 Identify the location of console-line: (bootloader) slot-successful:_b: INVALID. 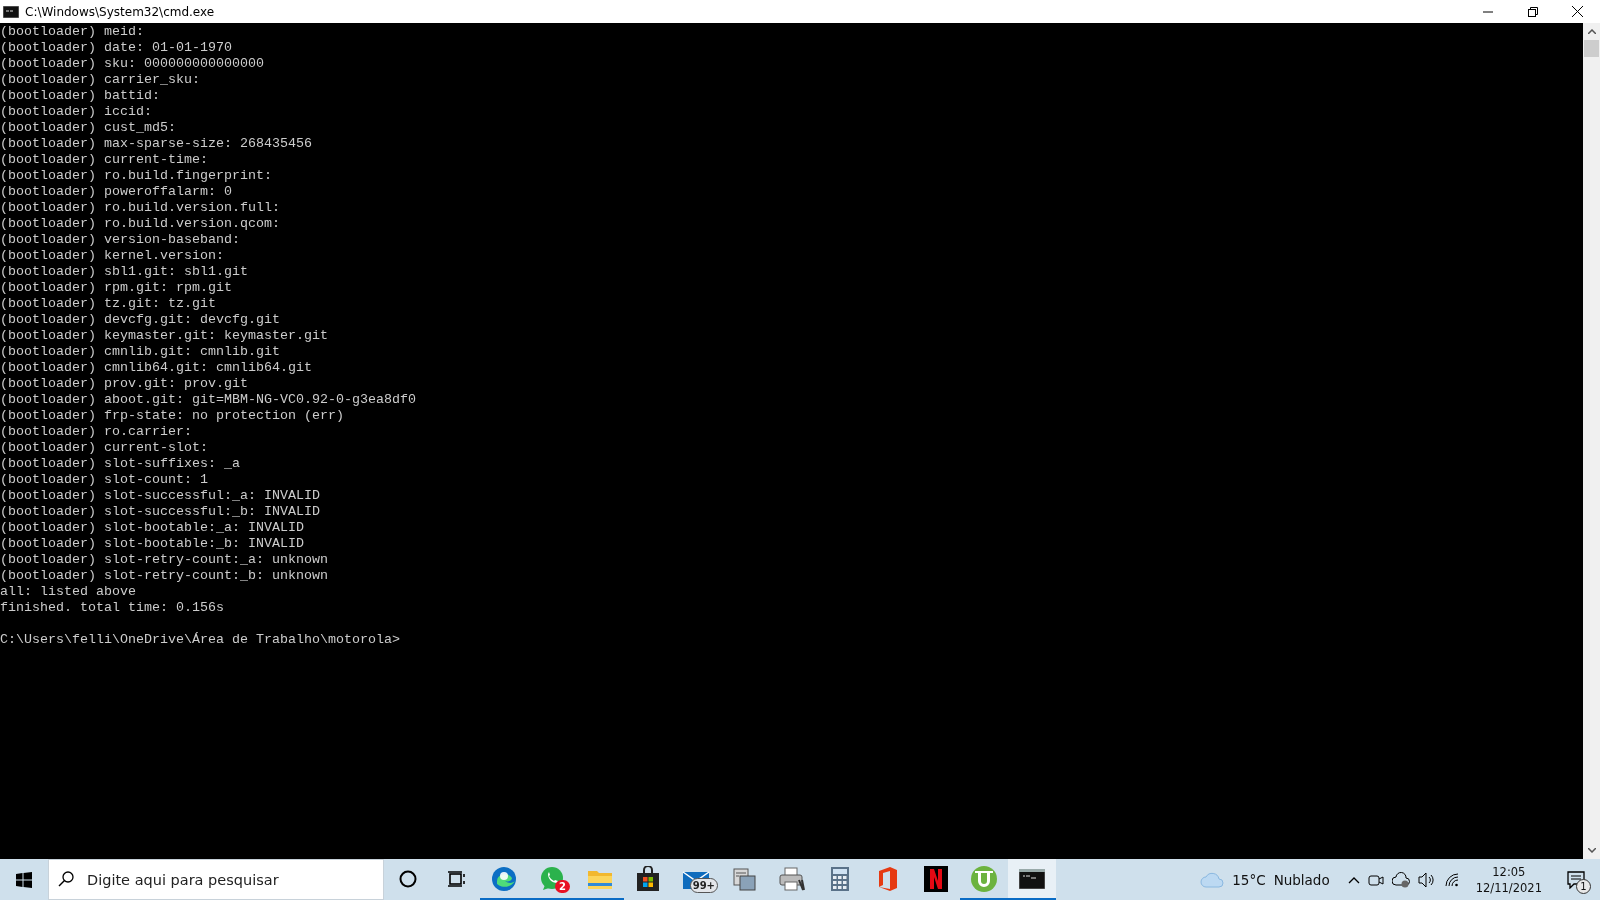
(160, 512).